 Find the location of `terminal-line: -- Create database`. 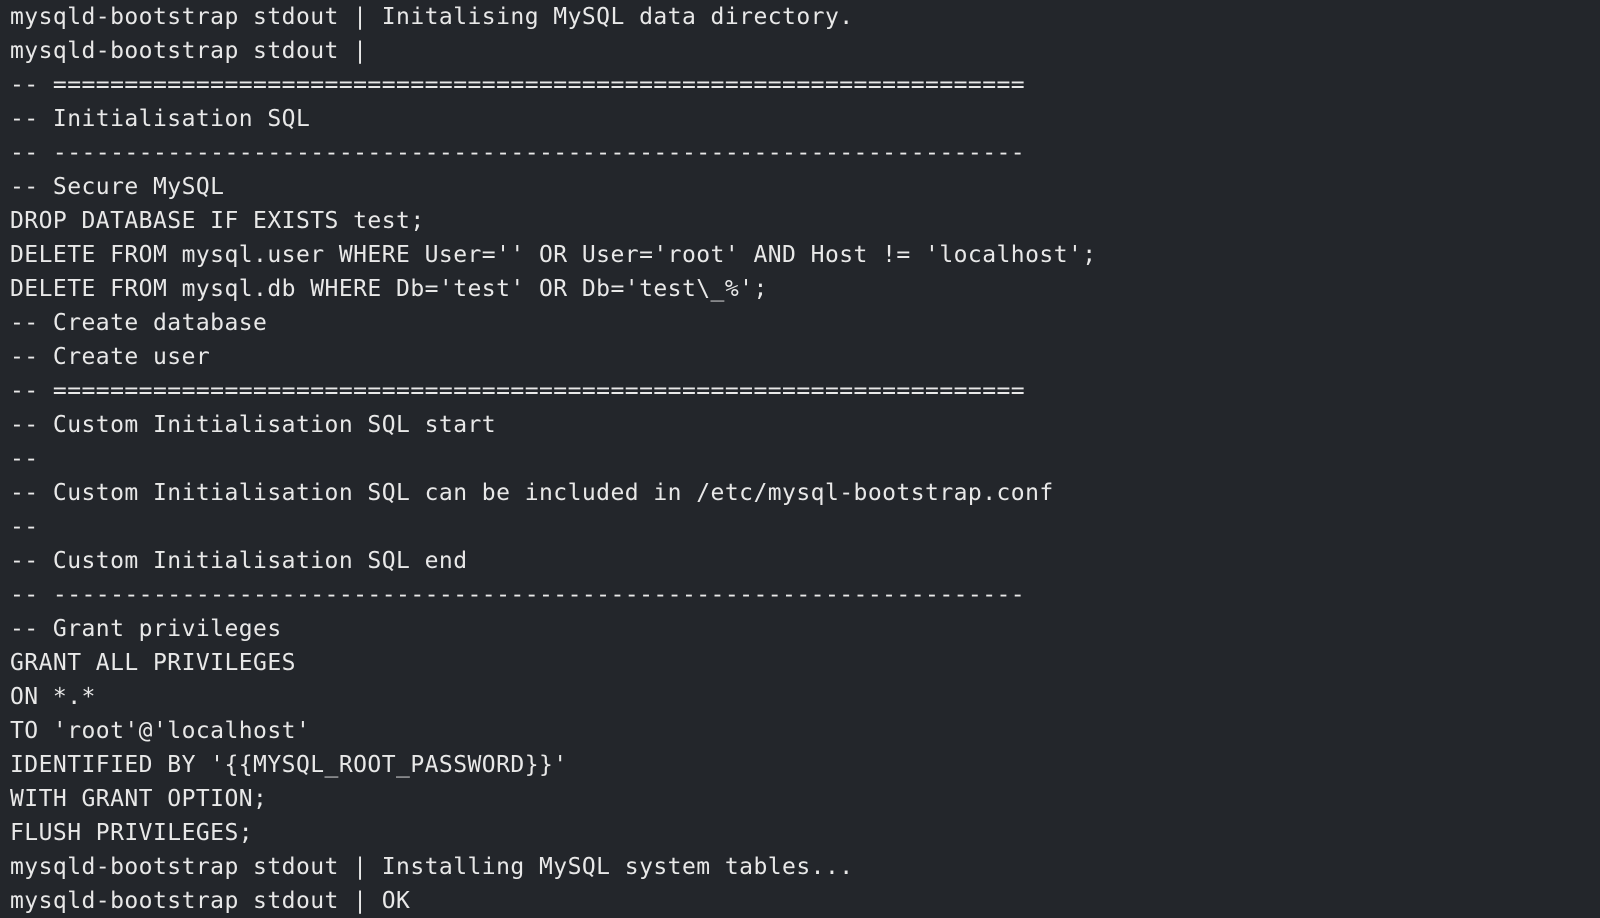

terminal-line: -- Create database is located at coordinates (139, 323).